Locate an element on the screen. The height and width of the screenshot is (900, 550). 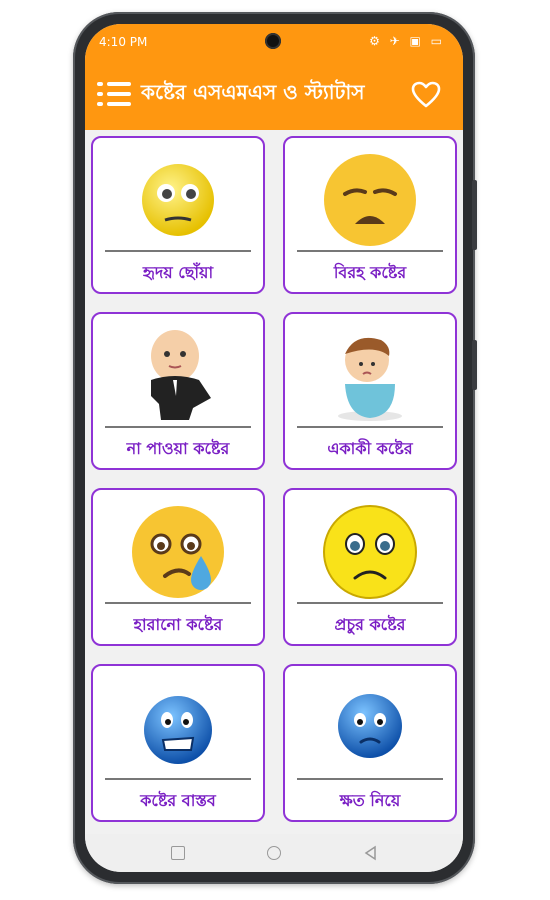
card-label: হারানো কষ্টের is located at coordinates (178, 624).